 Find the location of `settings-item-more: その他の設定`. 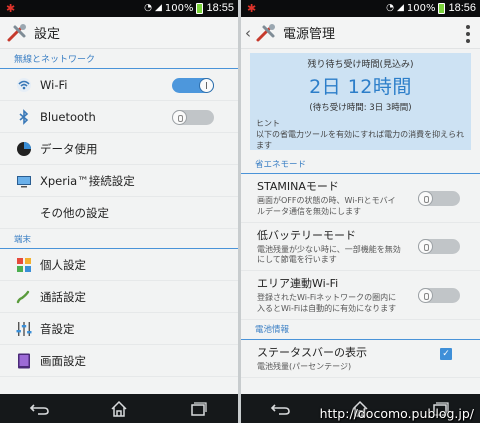

settings-item-more: その他の設定 is located at coordinates (119, 213).